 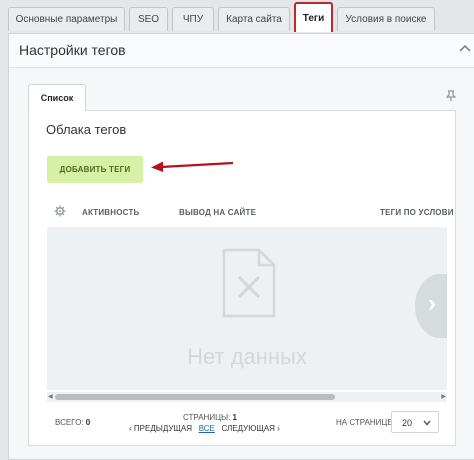 What do you see at coordinates (254, 19) in the screenshot?
I see `tab-sitemap: Карта сайта` at bounding box center [254, 19].